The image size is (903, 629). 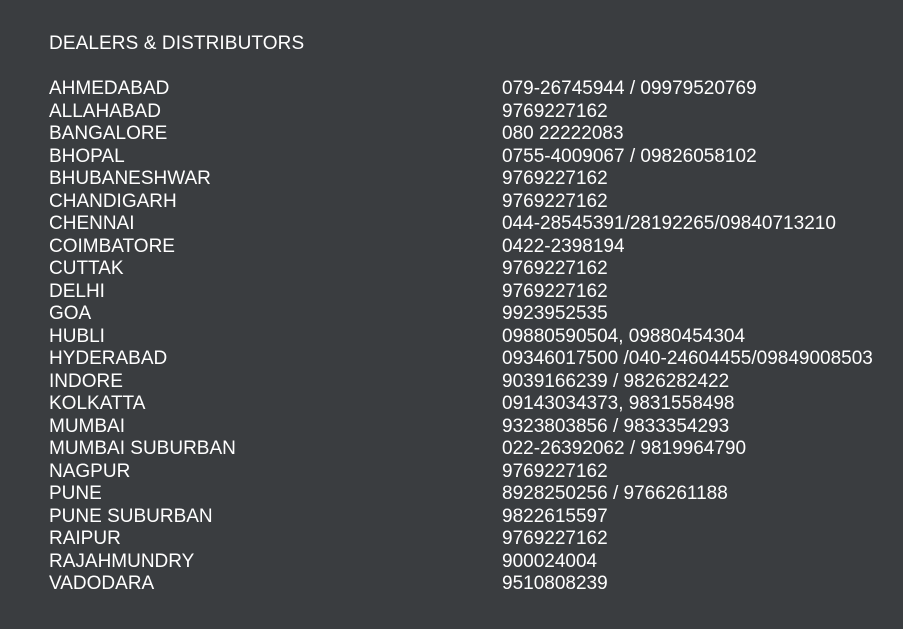 I want to click on dealer-city: AHMEDABAD, so click(x=109, y=88).